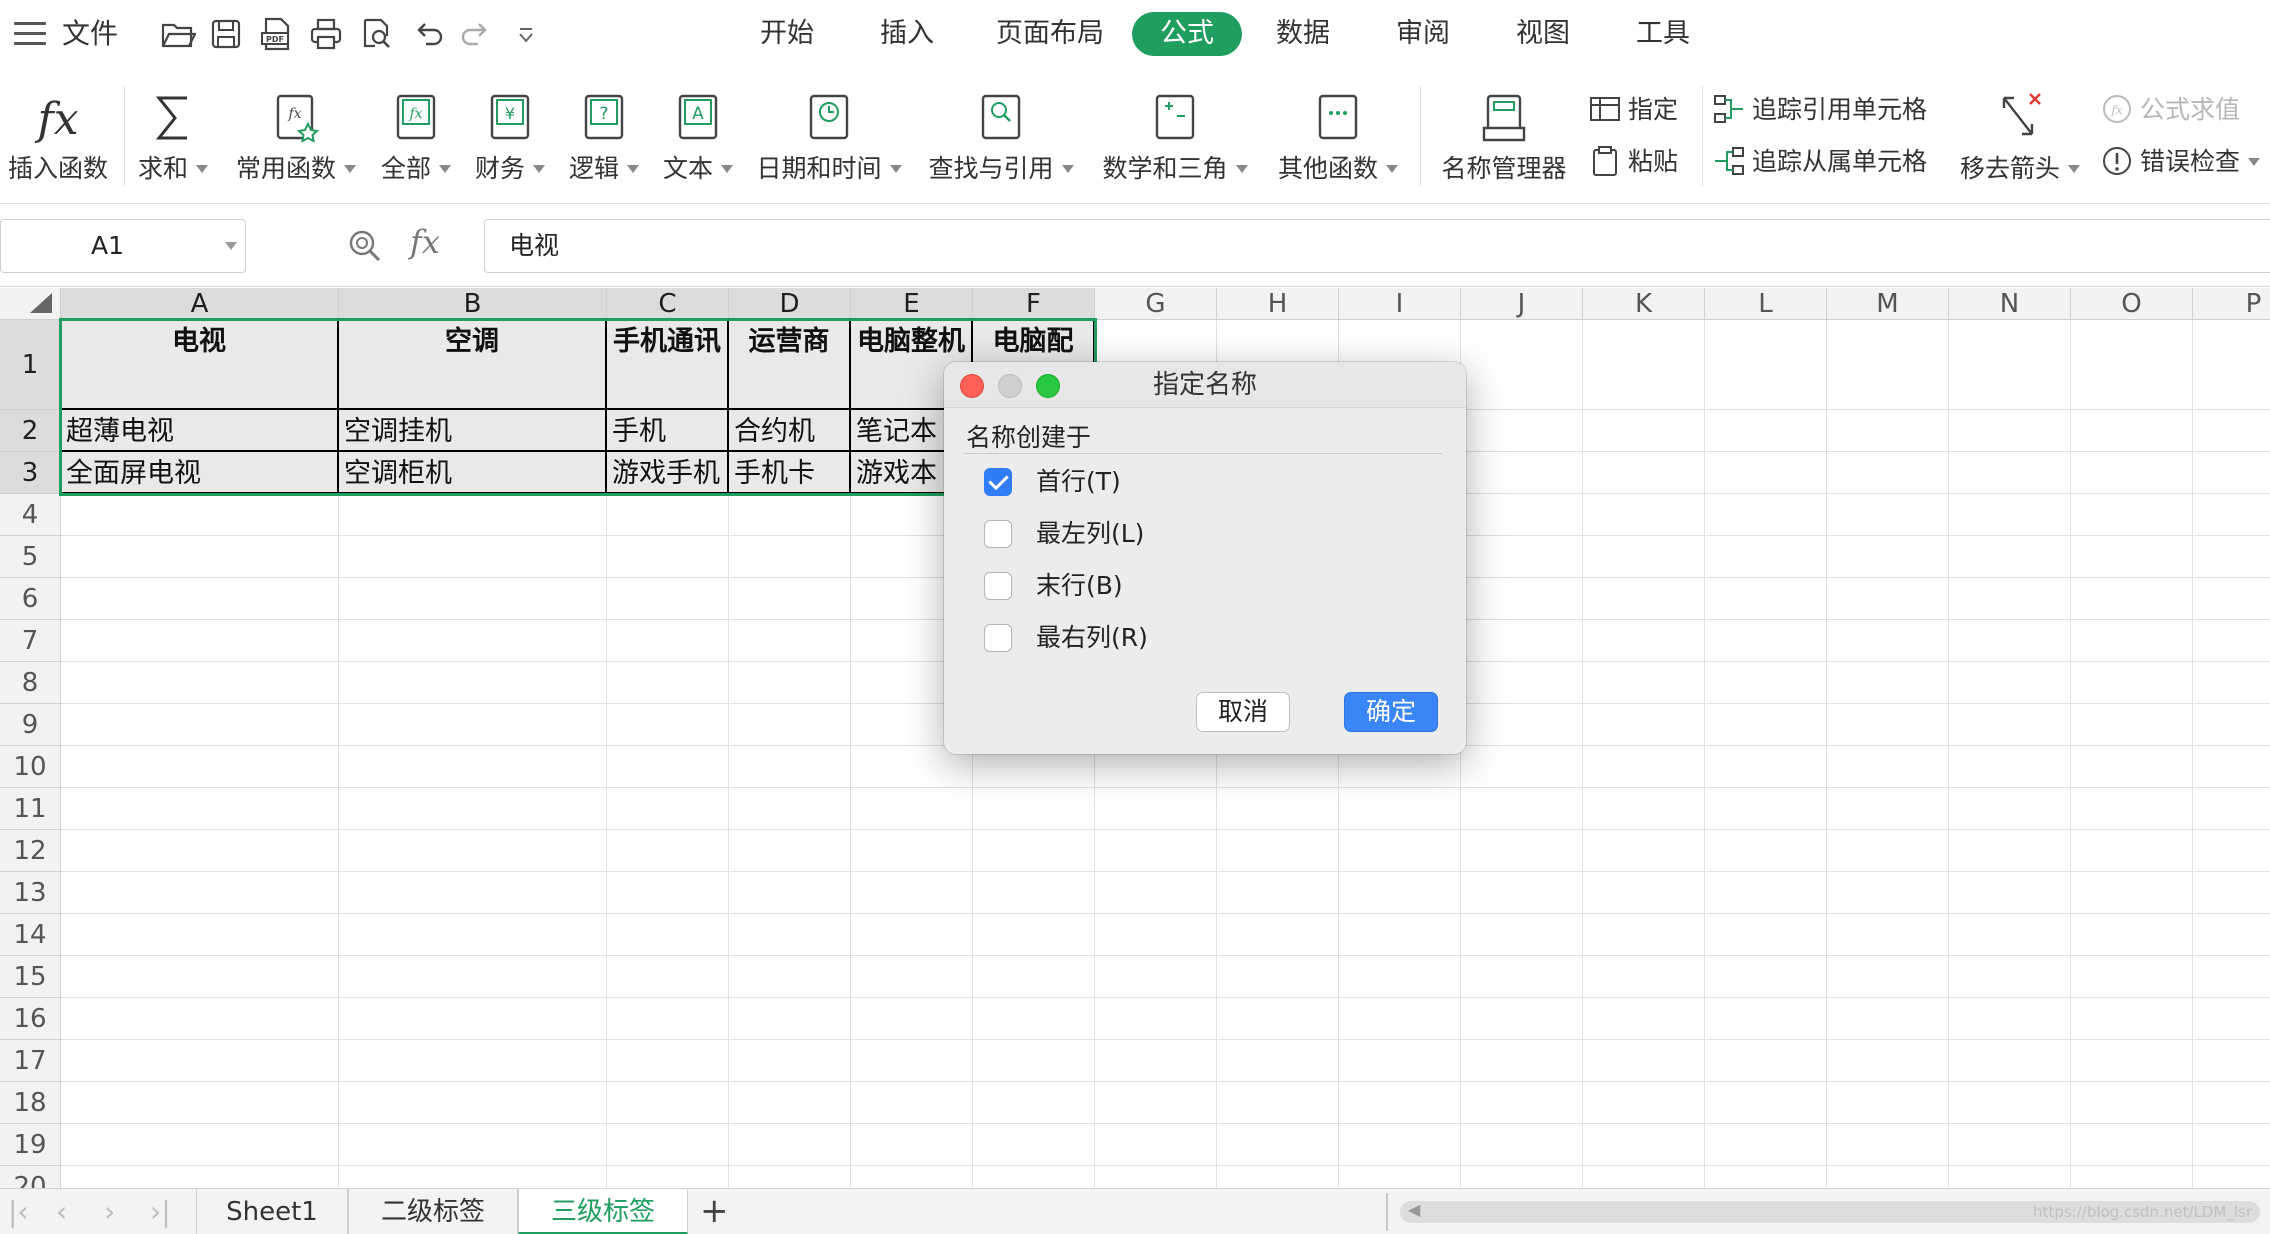 The image size is (2270, 1234). I want to click on left-column-checkbox, so click(998, 534).